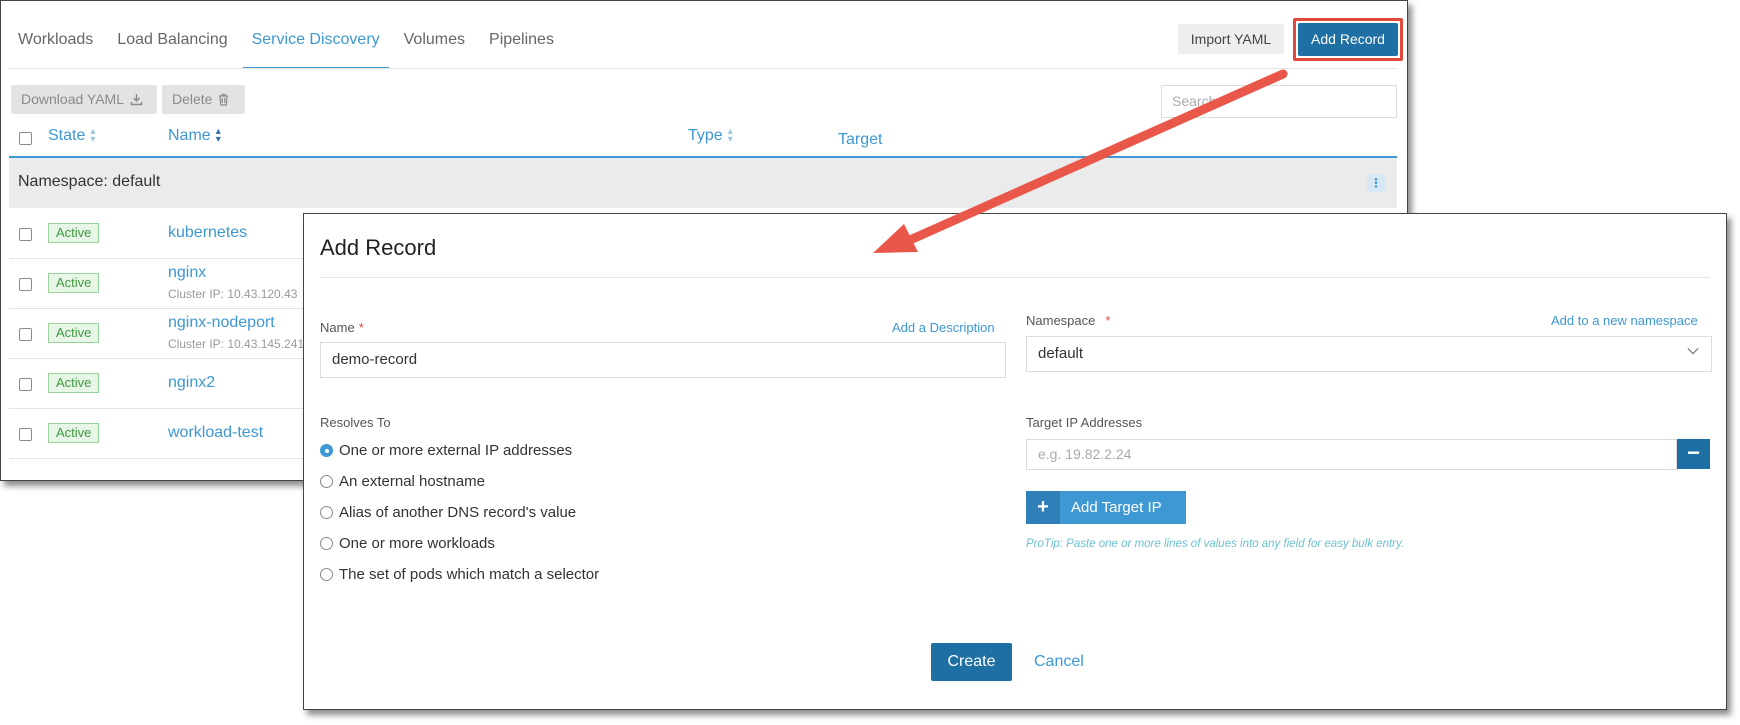 The width and height of the screenshot is (1740, 725). I want to click on add-target-ip-button: + Add Target IP, so click(1106, 507).